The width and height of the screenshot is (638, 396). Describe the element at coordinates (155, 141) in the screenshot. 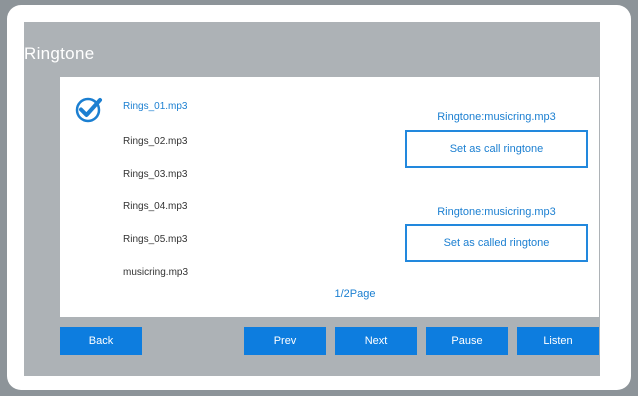

I see `list-item-rings-02: Rings_02.mp3` at that location.